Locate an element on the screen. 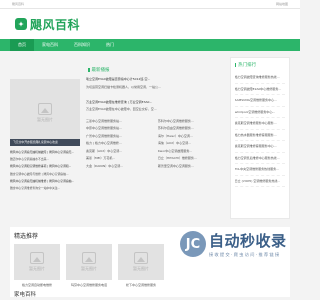 This screenshot has height=300, width=320. hot-title-text: 热门排行 is located at coordinates (247, 65).